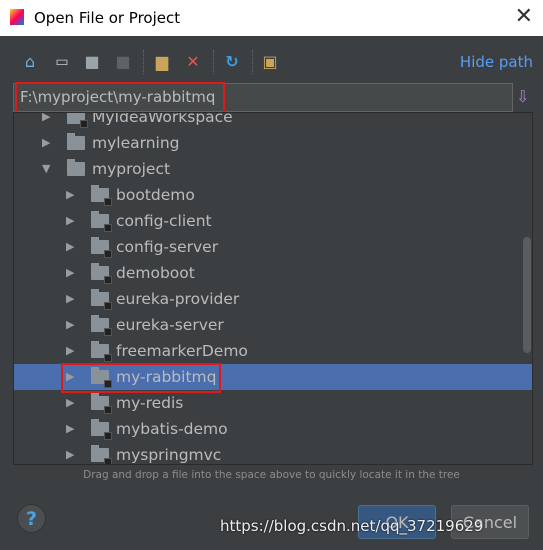 The height and width of the screenshot is (550, 543). What do you see at coordinates (232, 62) in the screenshot?
I see `refresh-icon: ↻` at bounding box center [232, 62].